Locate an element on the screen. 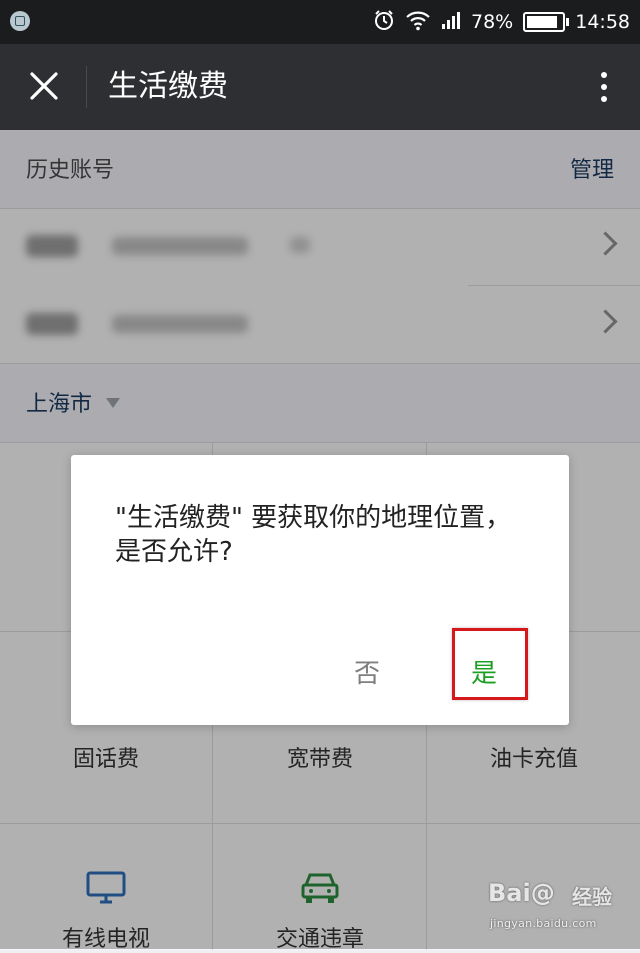 This screenshot has height=953, width=640. watermark-text: 经验 is located at coordinates (592, 897).